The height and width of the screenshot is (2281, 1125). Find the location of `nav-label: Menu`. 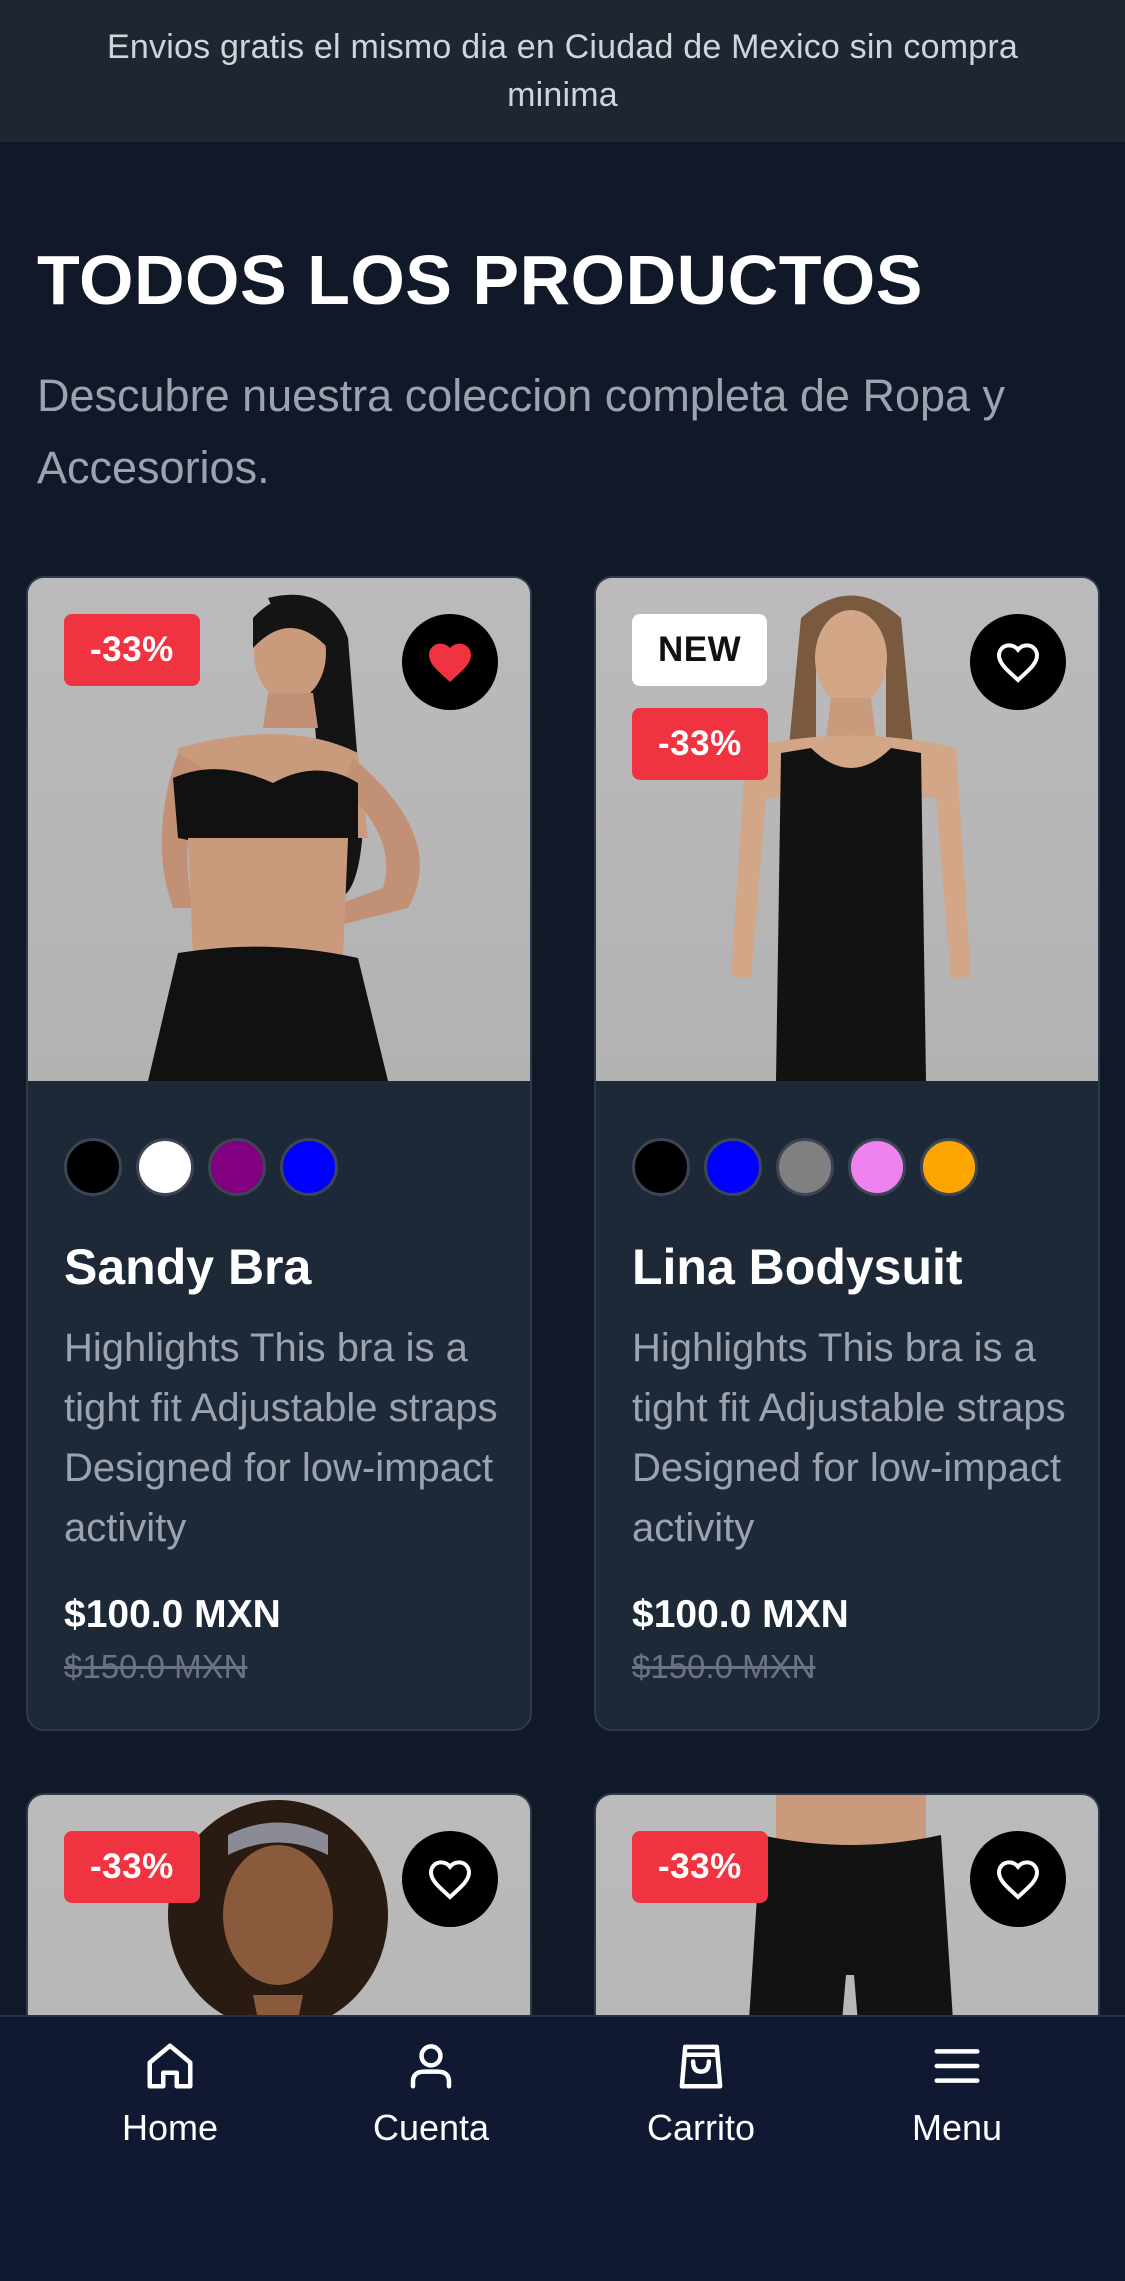

nav-label: Menu is located at coordinates (957, 2127).